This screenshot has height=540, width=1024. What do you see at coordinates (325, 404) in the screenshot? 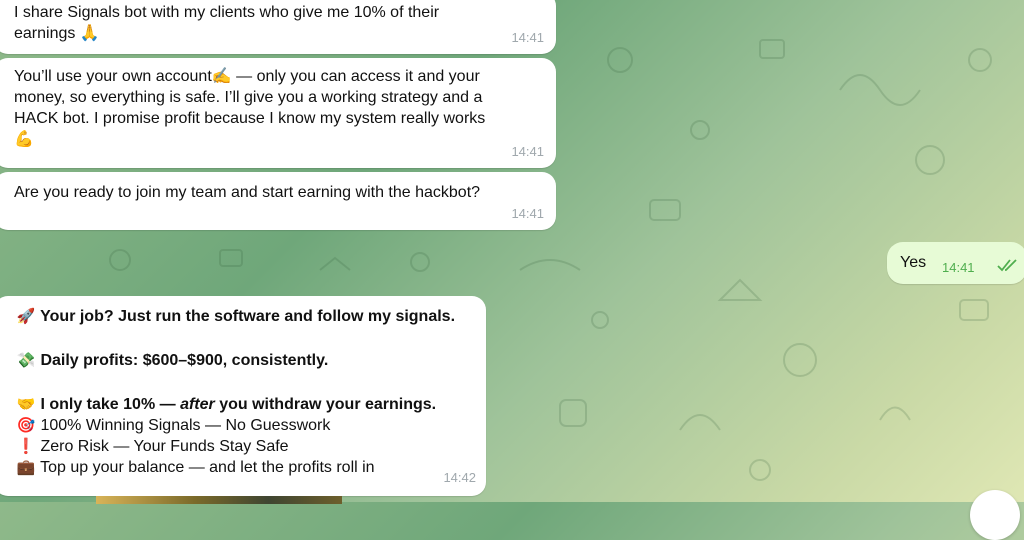
I see `message-text: you withdraw your earnings.` at bounding box center [325, 404].